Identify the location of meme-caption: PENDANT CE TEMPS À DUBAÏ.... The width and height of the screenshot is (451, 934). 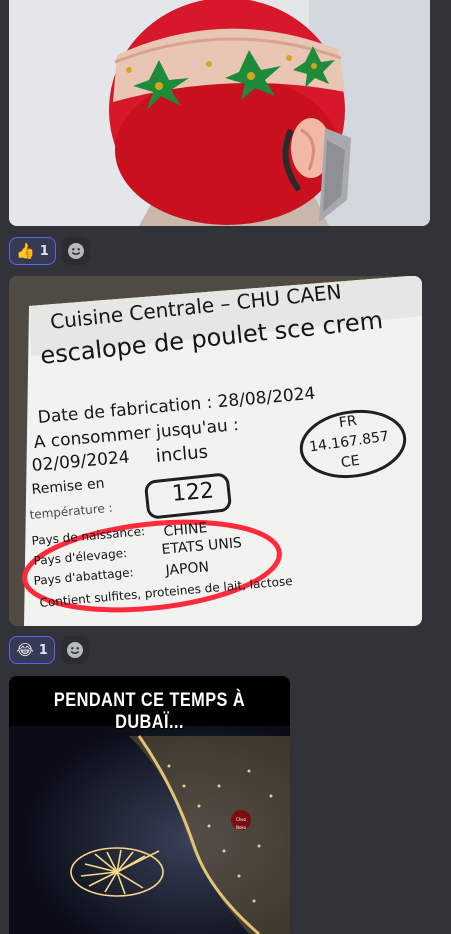
(149, 711).